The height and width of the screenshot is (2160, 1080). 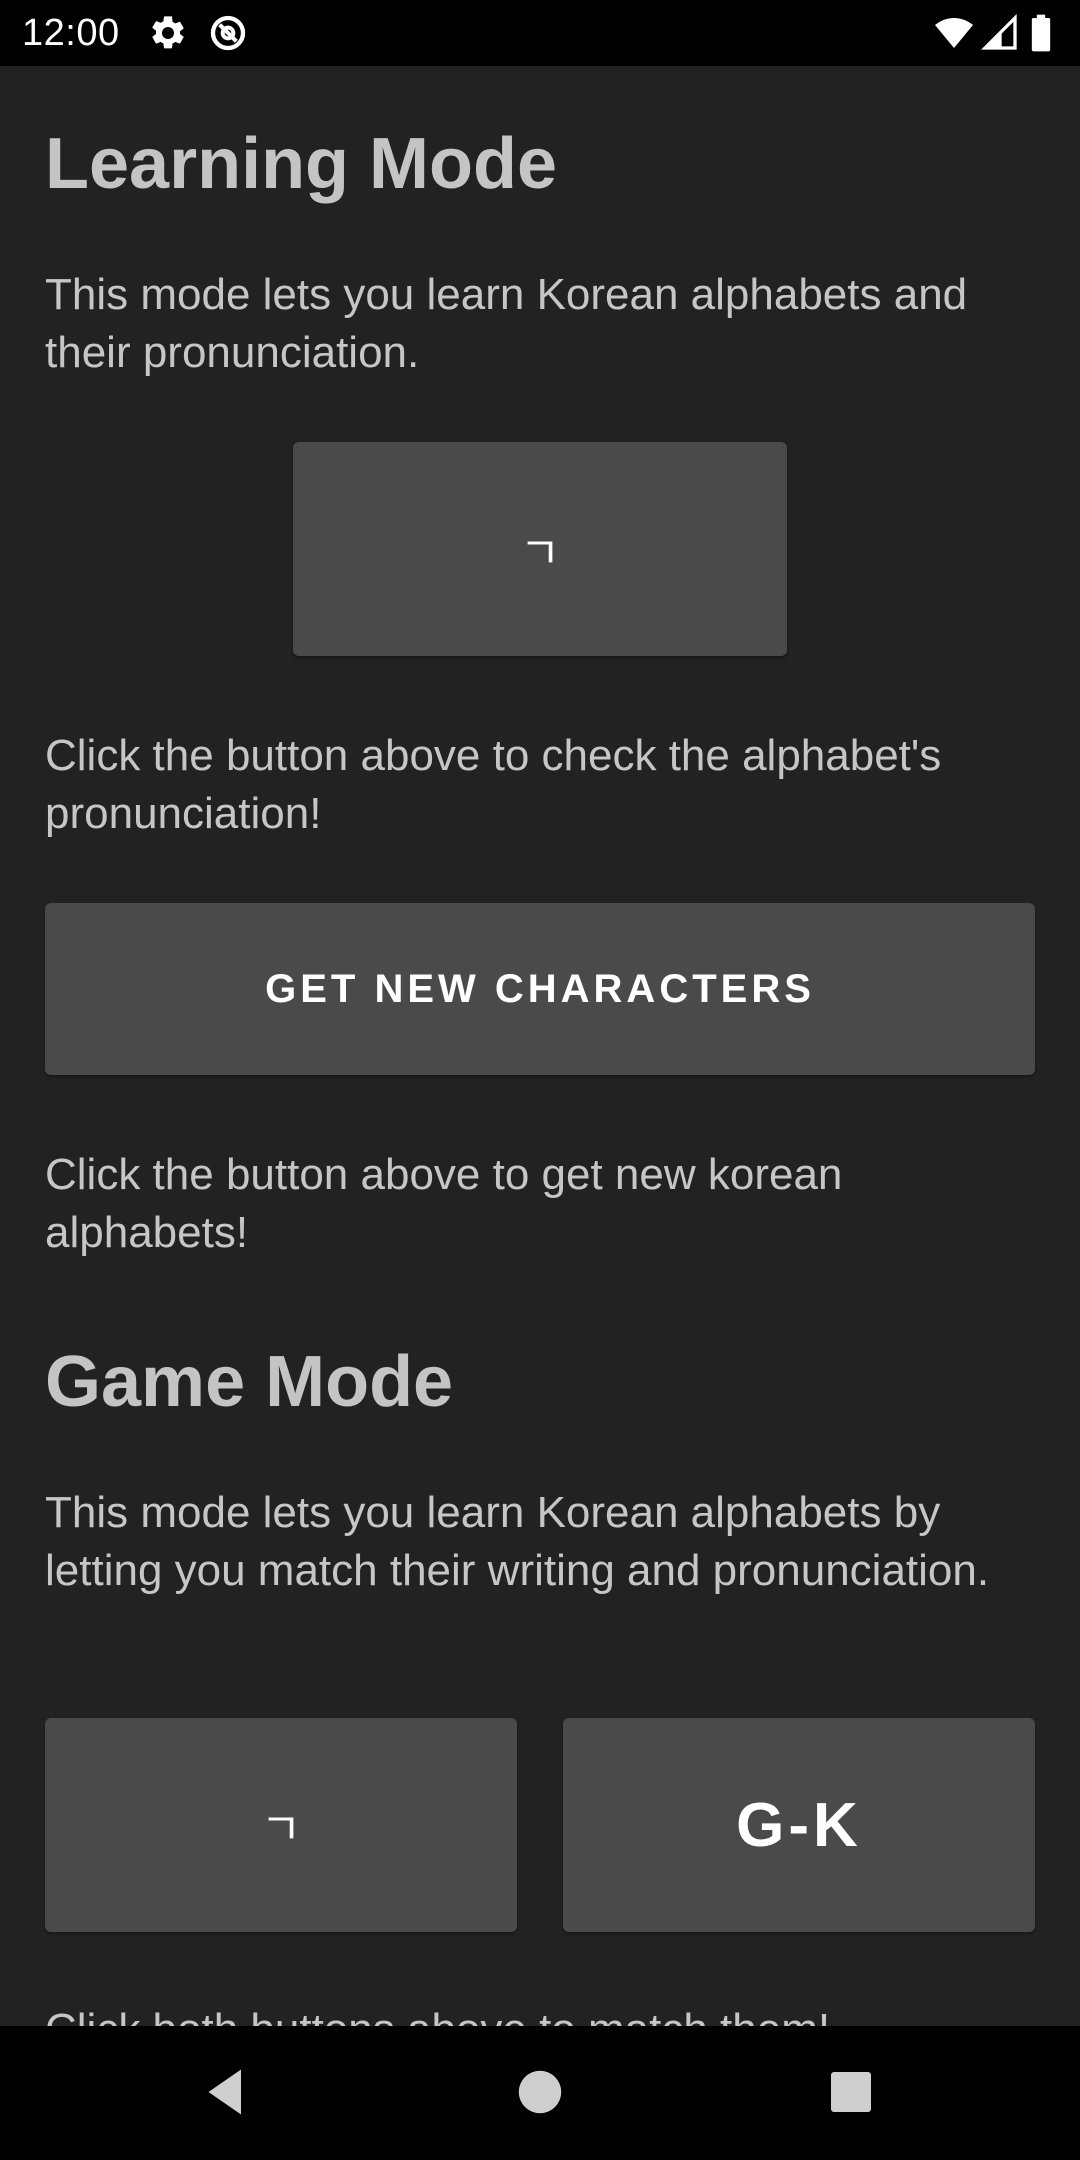 I want to click on game-pronunciation-label: G-K, so click(x=799, y=1825).